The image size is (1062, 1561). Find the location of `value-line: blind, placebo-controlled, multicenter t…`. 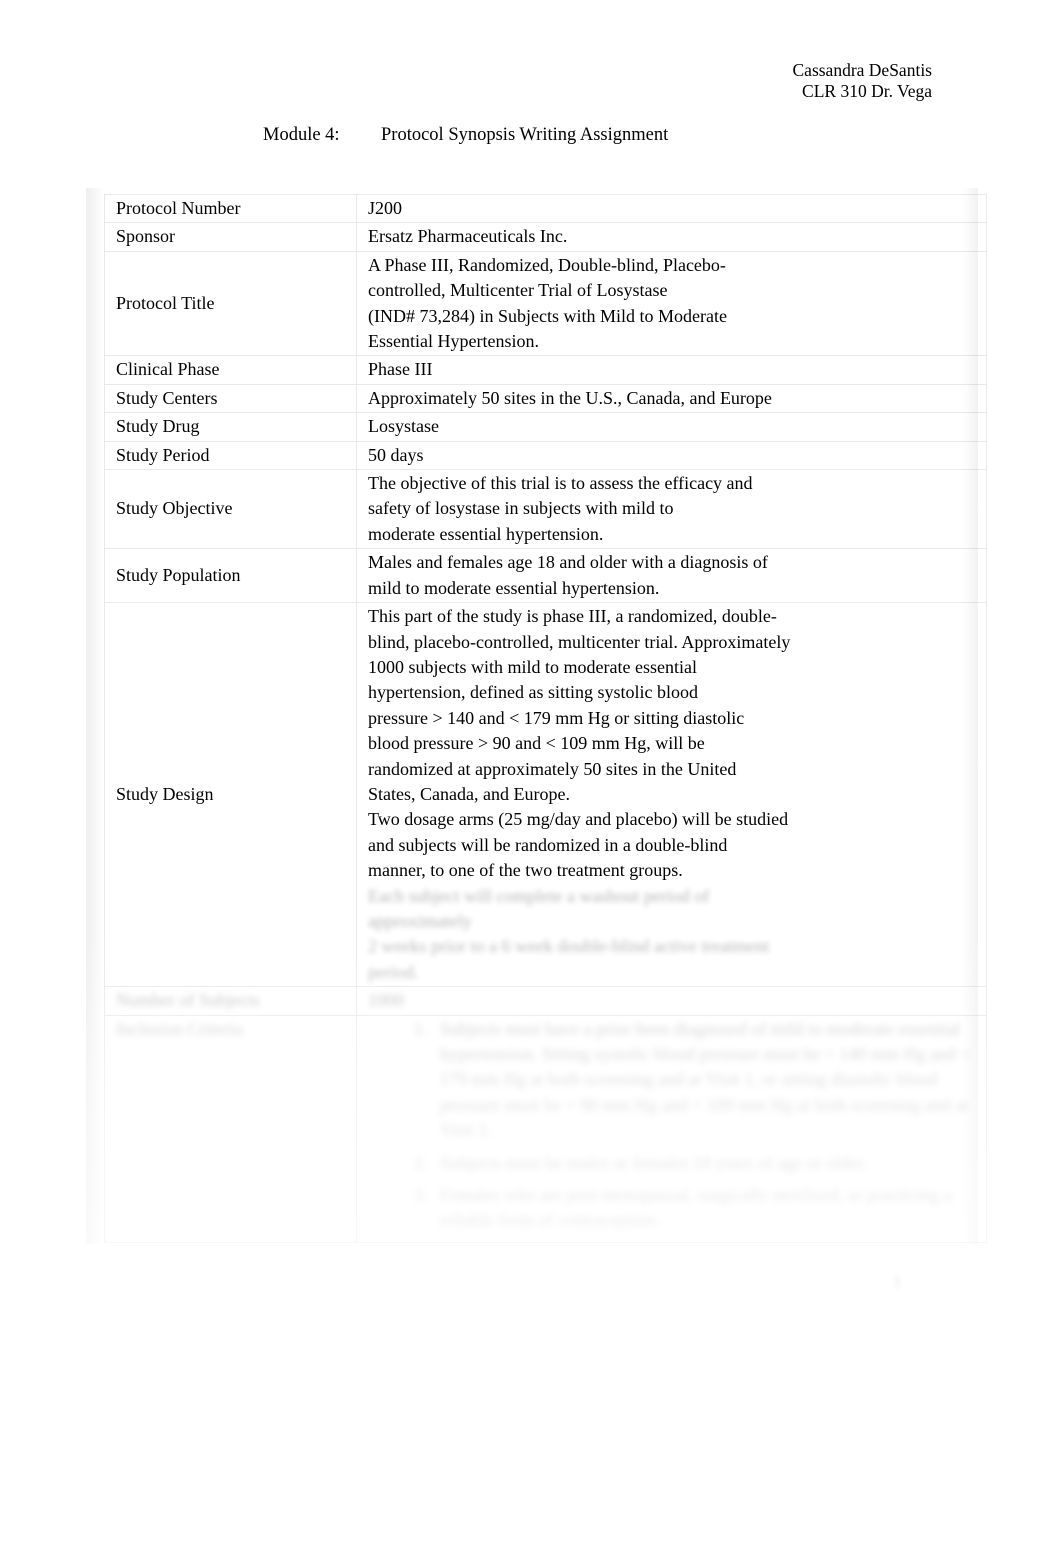

value-line: blind, placebo-controlled, multicenter t… is located at coordinates (579, 641).